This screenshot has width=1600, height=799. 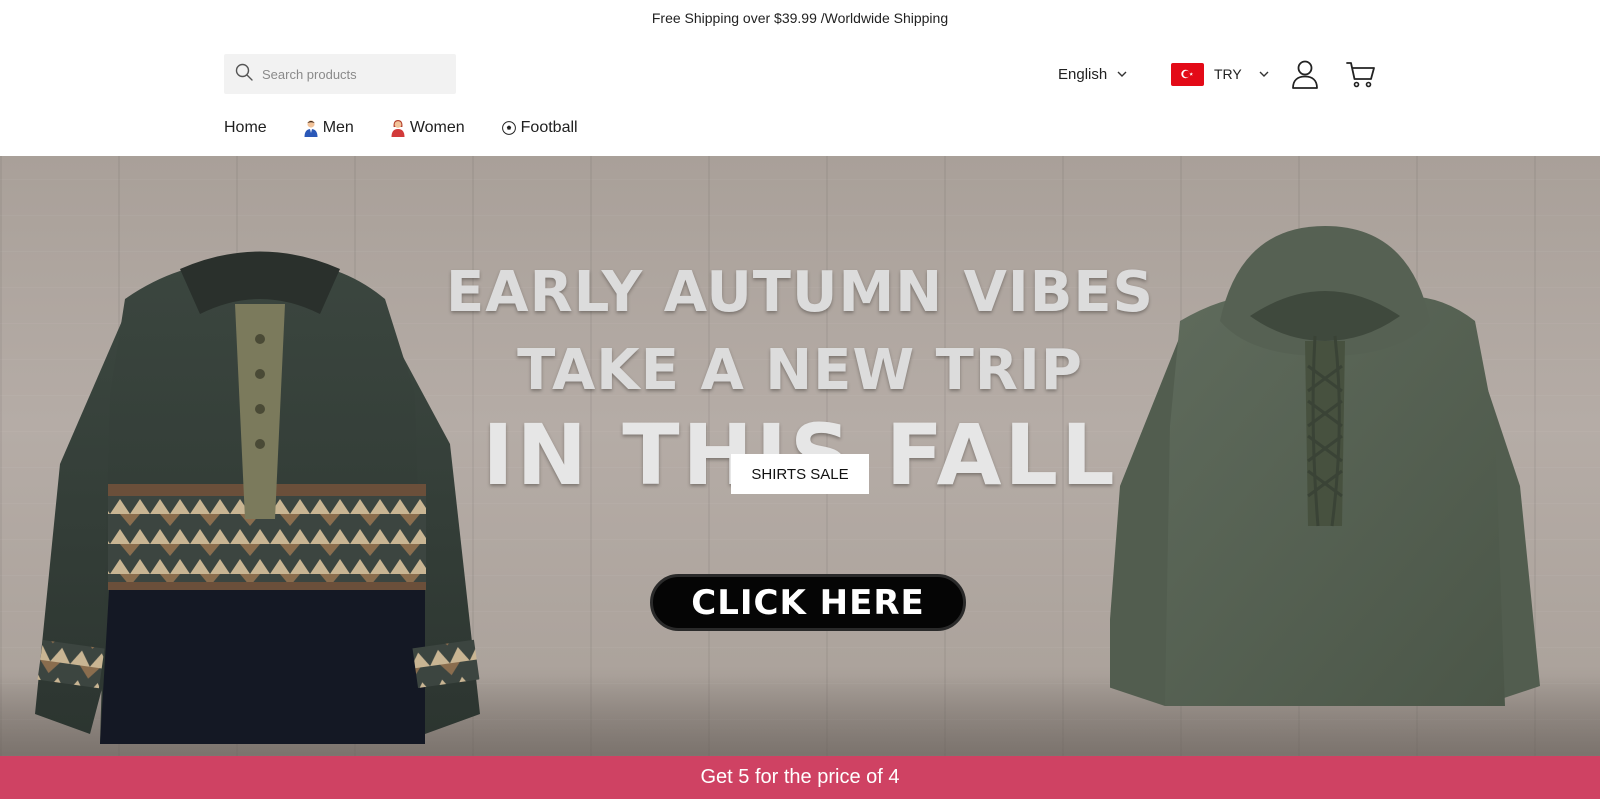 What do you see at coordinates (1361, 74) in the screenshot?
I see `cart-icon` at bounding box center [1361, 74].